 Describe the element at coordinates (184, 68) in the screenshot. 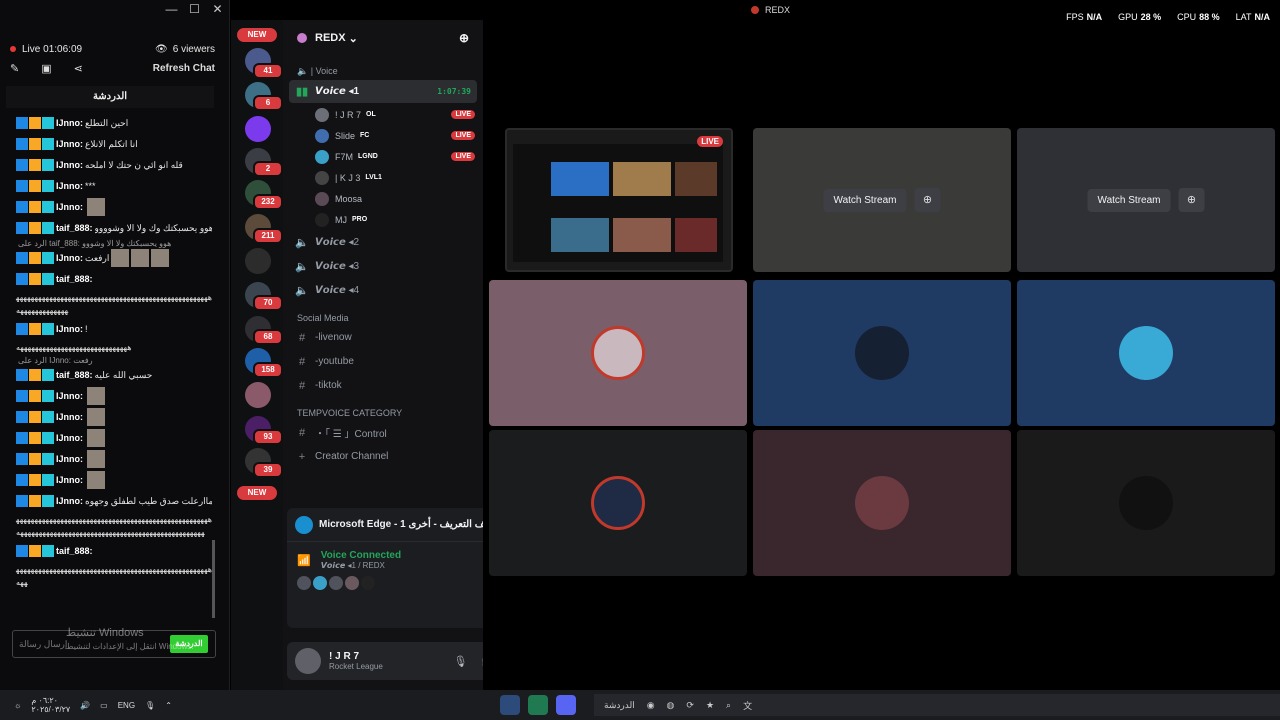

I see `refresh-chat-button: Refresh Chat` at that location.